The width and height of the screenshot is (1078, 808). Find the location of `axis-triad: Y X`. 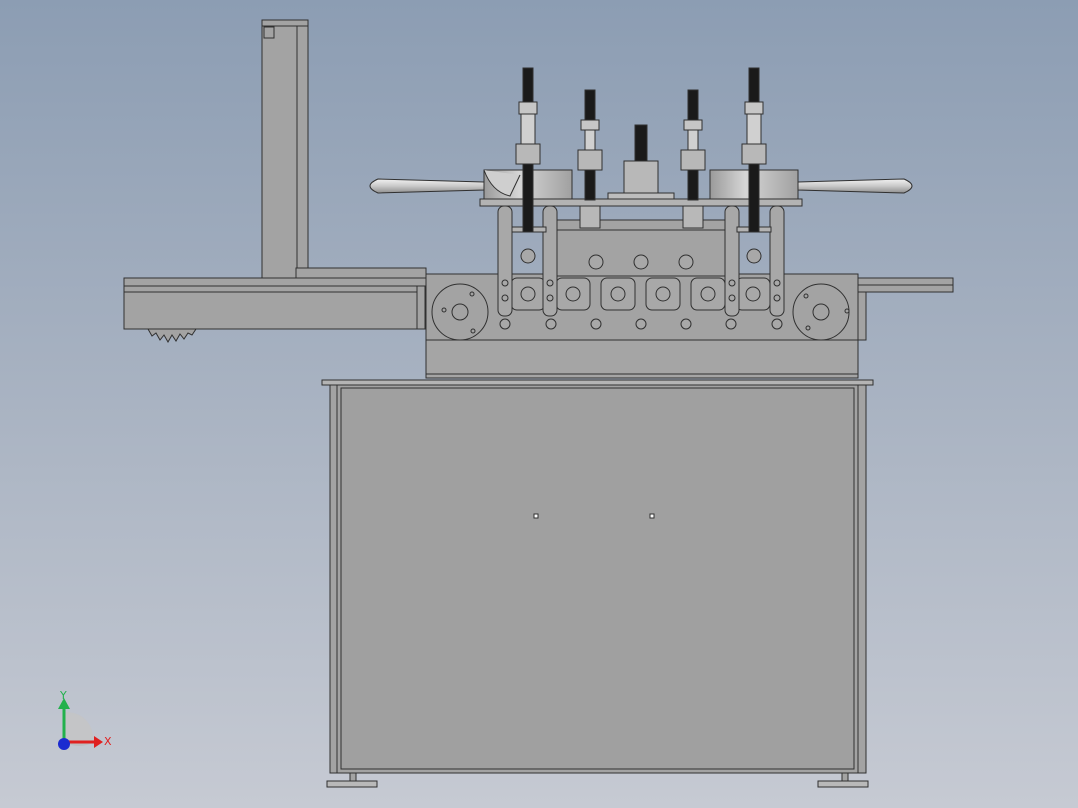

axis-triad: Y X is located at coordinates (85, 719).